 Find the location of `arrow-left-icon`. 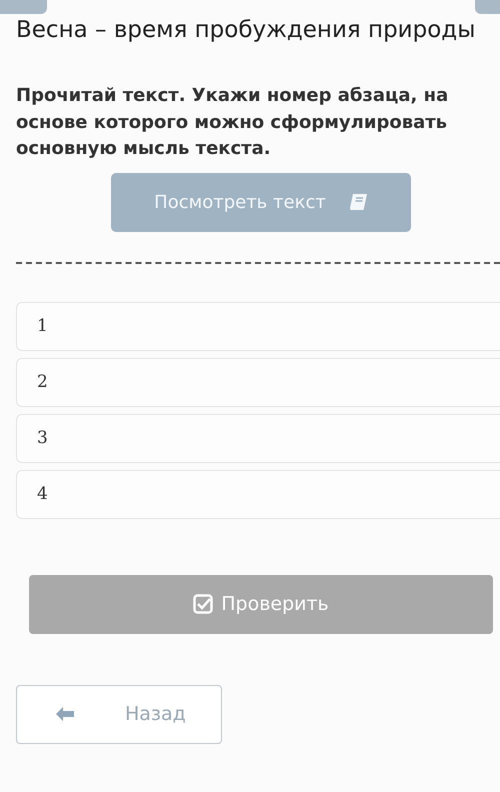

arrow-left-icon is located at coordinates (65, 714).